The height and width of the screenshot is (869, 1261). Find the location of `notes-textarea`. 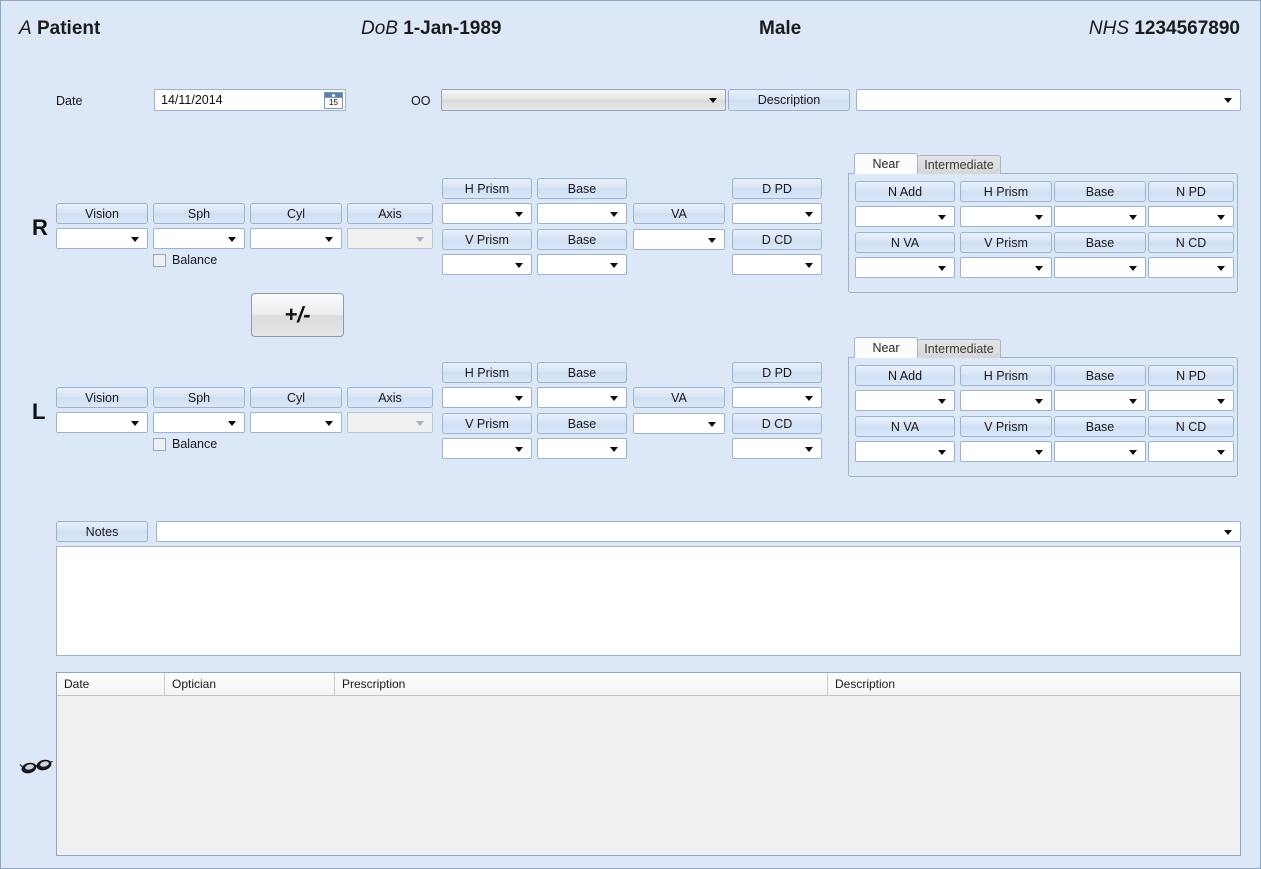

notes-textarea is located at coordinates (648, 601).